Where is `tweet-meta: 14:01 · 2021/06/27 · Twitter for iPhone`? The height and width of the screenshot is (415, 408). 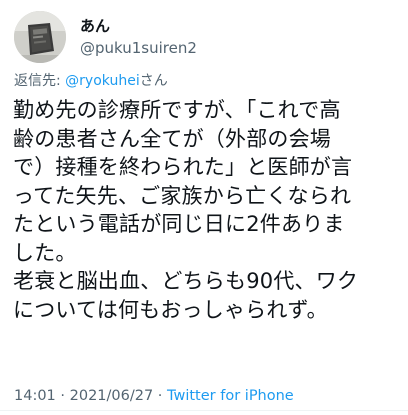
tweet-meta: 14:01 · 2021/06/27 · Twitter for iPhone is located at coordinates (154, 396).